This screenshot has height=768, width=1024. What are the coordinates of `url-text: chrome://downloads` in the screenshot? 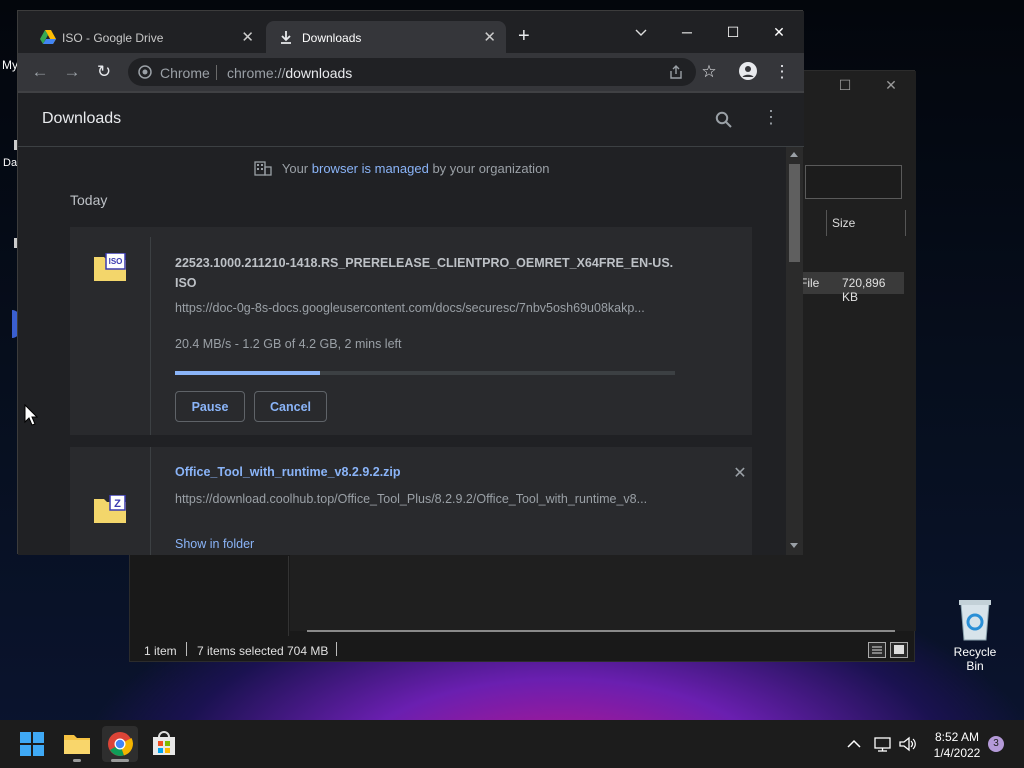 It's located at (289, 73).